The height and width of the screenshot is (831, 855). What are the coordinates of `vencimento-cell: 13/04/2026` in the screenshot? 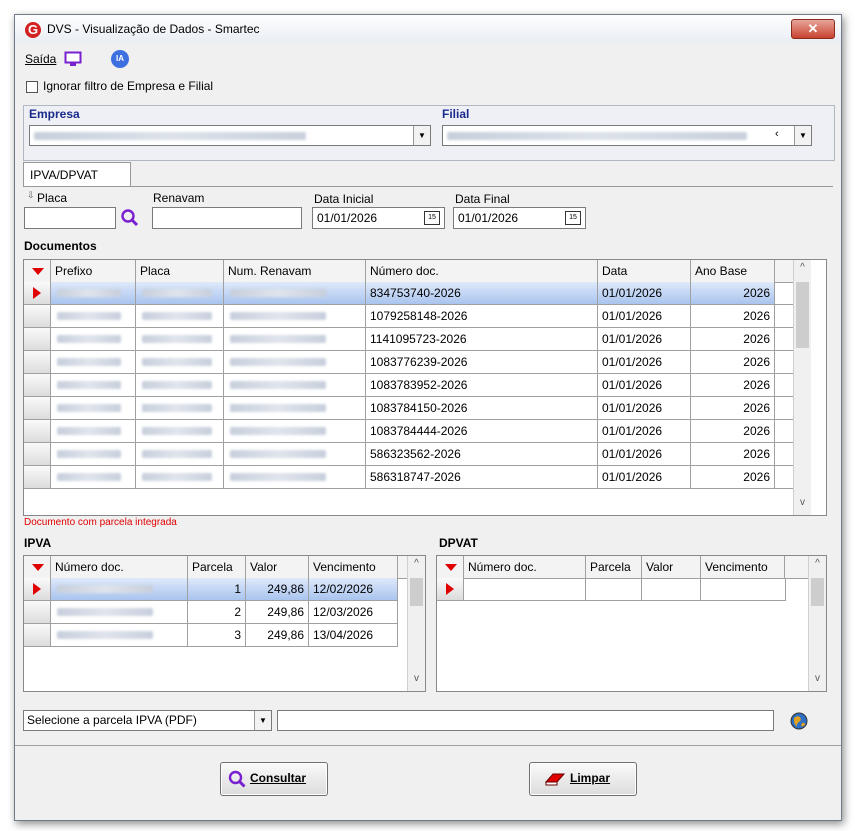 It's located at (353, 635).